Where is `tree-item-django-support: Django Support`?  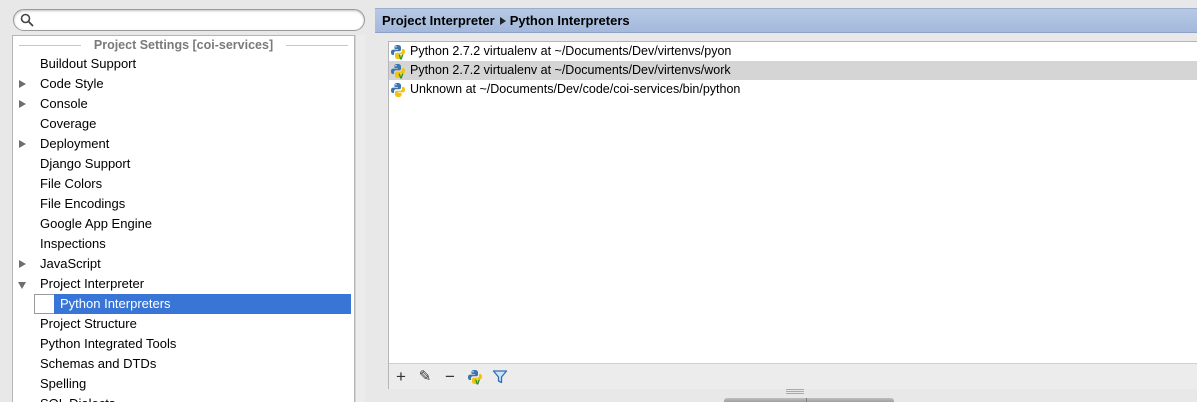
tree-item-django-support: Django Support is located at coordinates (183, 164).